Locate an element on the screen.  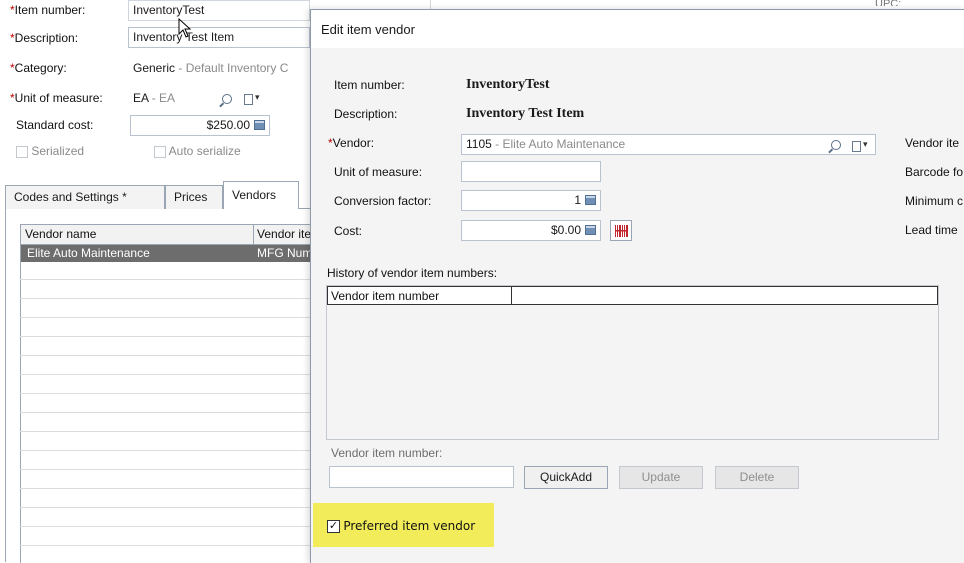
upc-label: UPC: is located at coordinates (888, 3).